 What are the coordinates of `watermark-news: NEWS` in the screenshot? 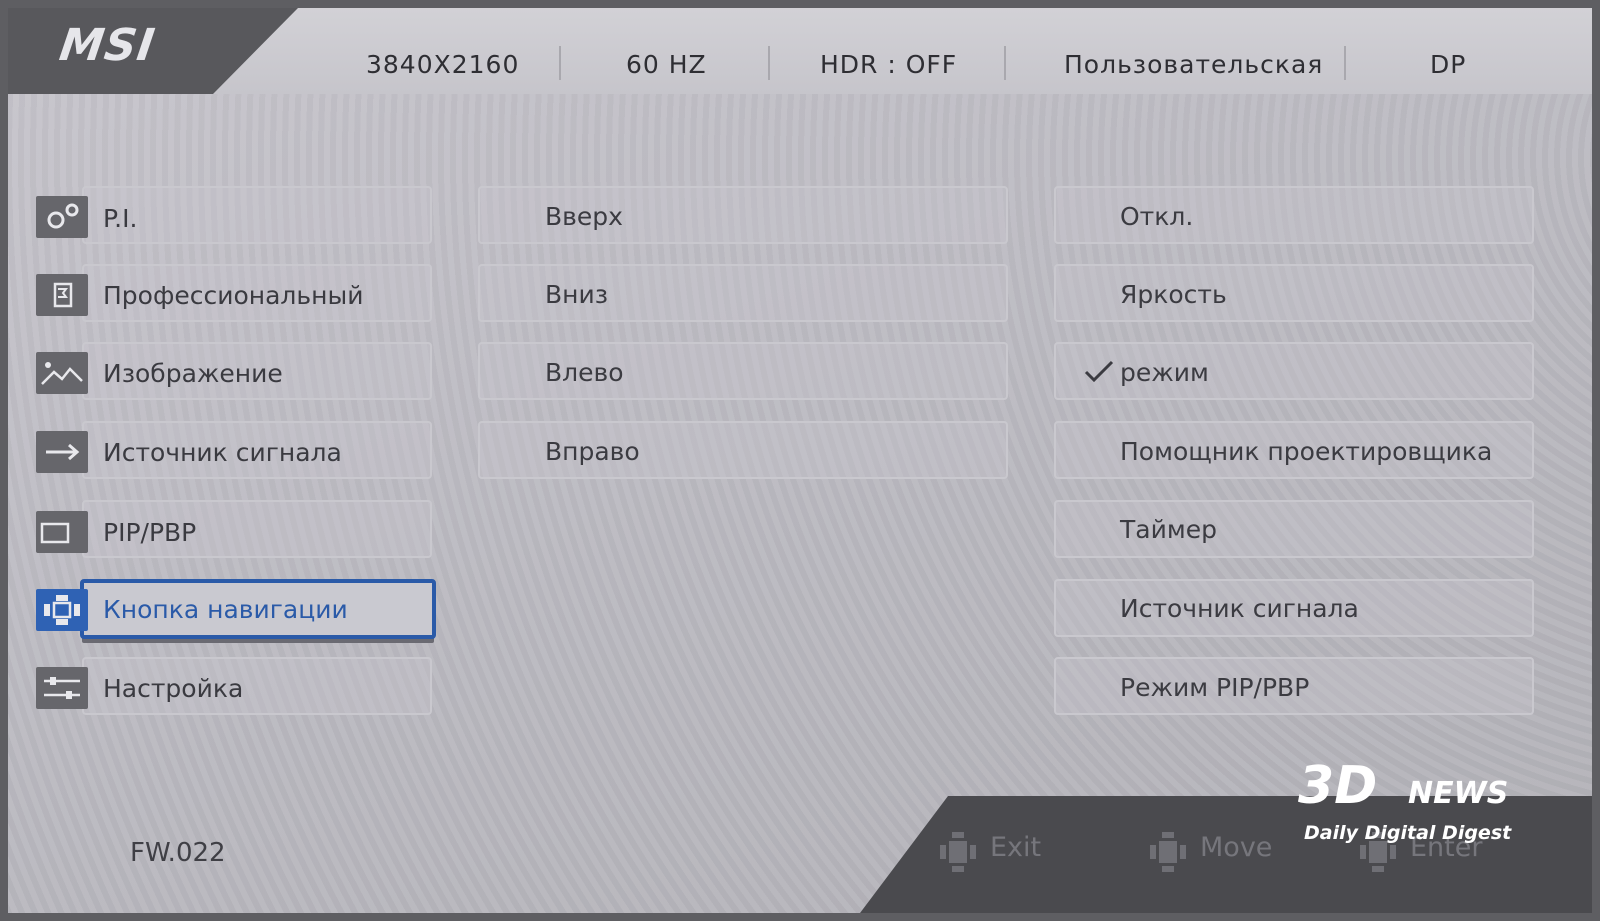 It's located at (1458, 793).